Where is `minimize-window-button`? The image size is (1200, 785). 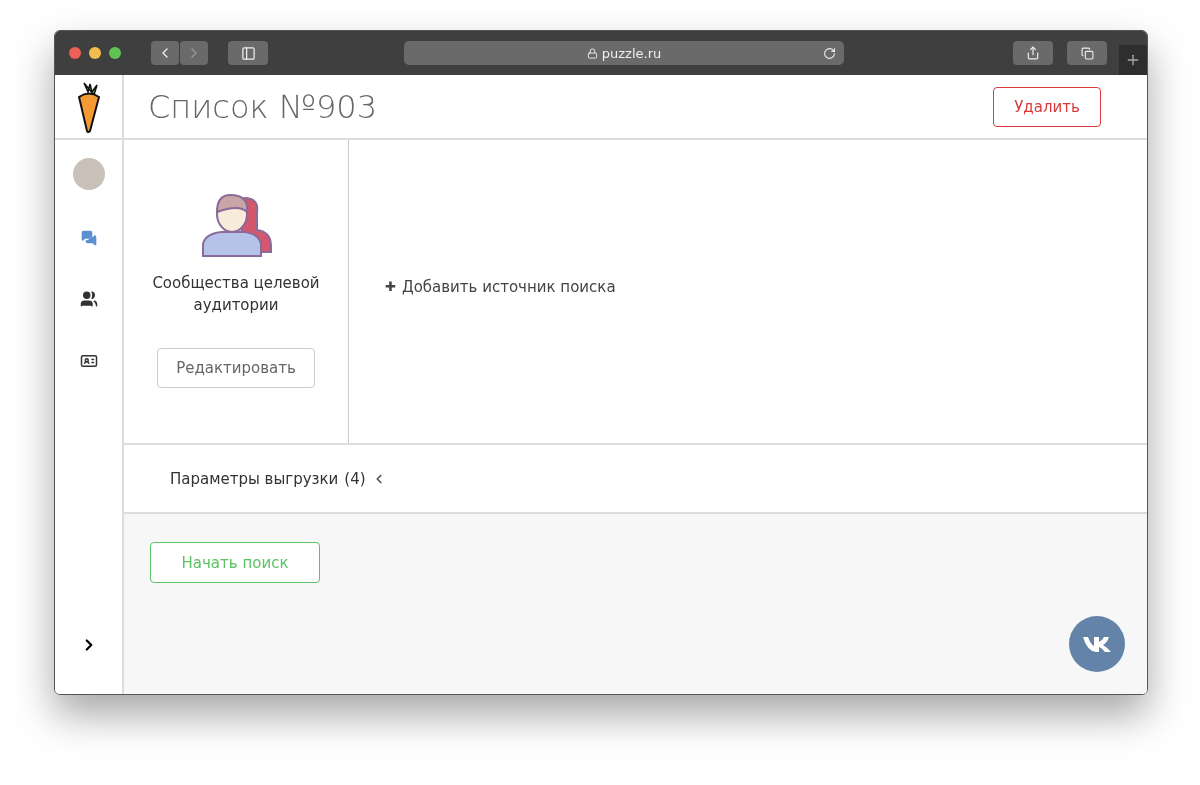
minimize-window-button is located at coordinates (95, 53).